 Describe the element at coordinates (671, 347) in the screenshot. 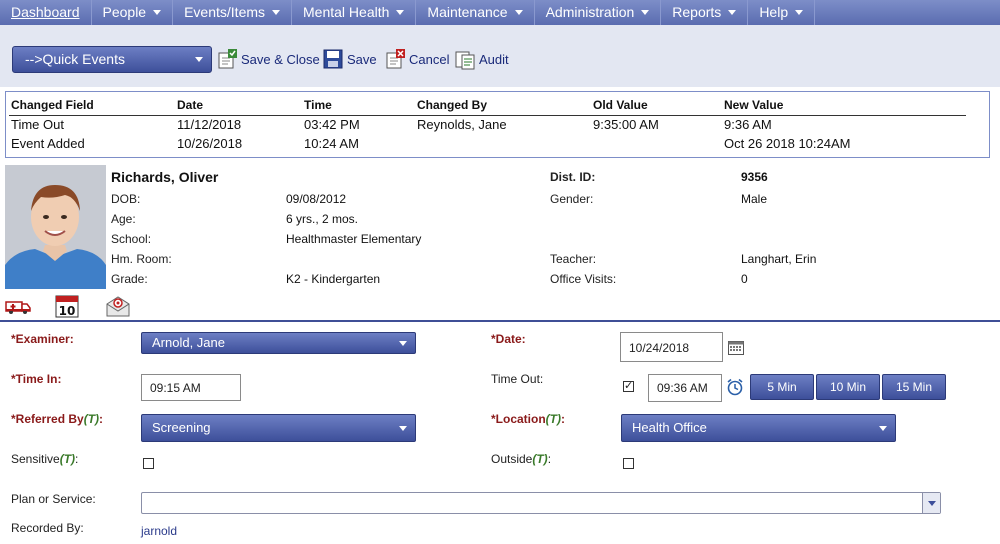

I see `date-field: 10/24/2018` at that location.